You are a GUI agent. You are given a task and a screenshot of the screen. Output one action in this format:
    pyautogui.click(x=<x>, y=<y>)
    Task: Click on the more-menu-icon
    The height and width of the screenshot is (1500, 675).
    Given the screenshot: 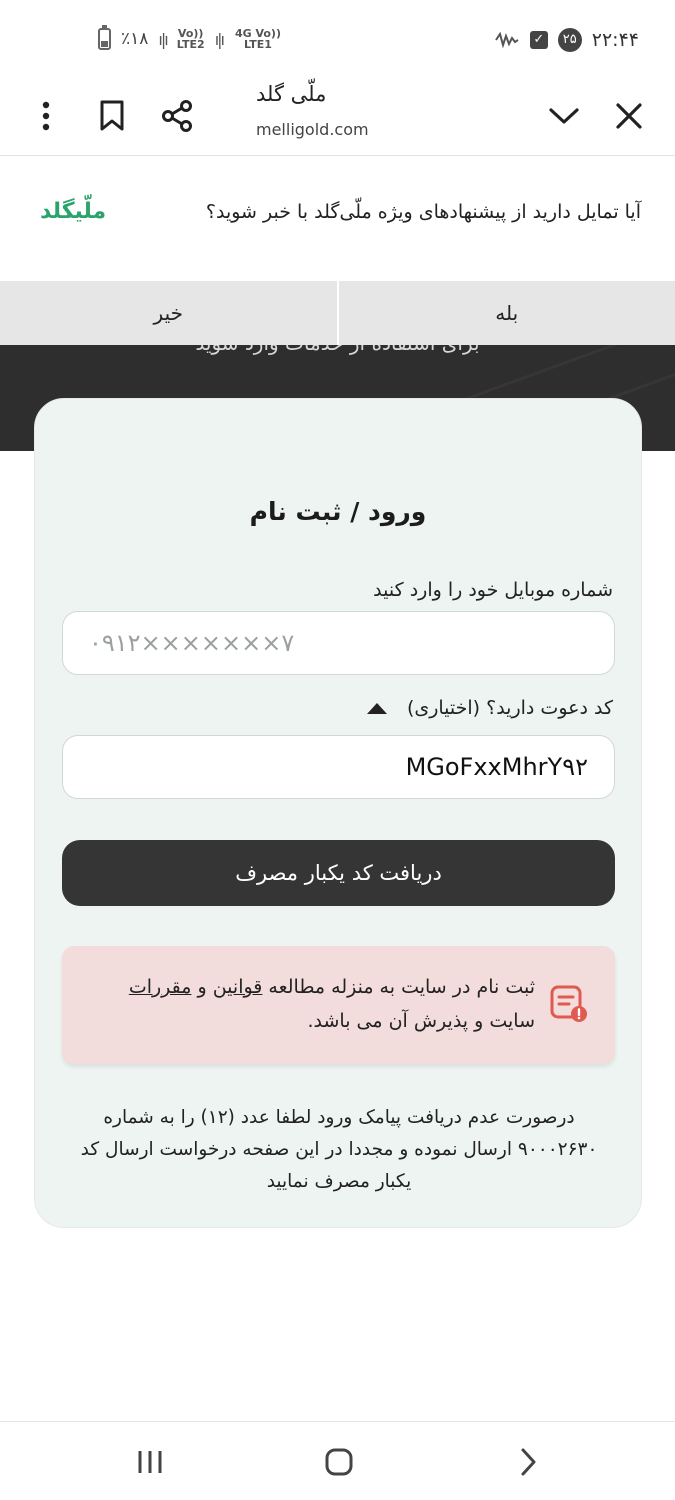 What is the action you would take?
    pyautogui.click(x=46, y=116)
    